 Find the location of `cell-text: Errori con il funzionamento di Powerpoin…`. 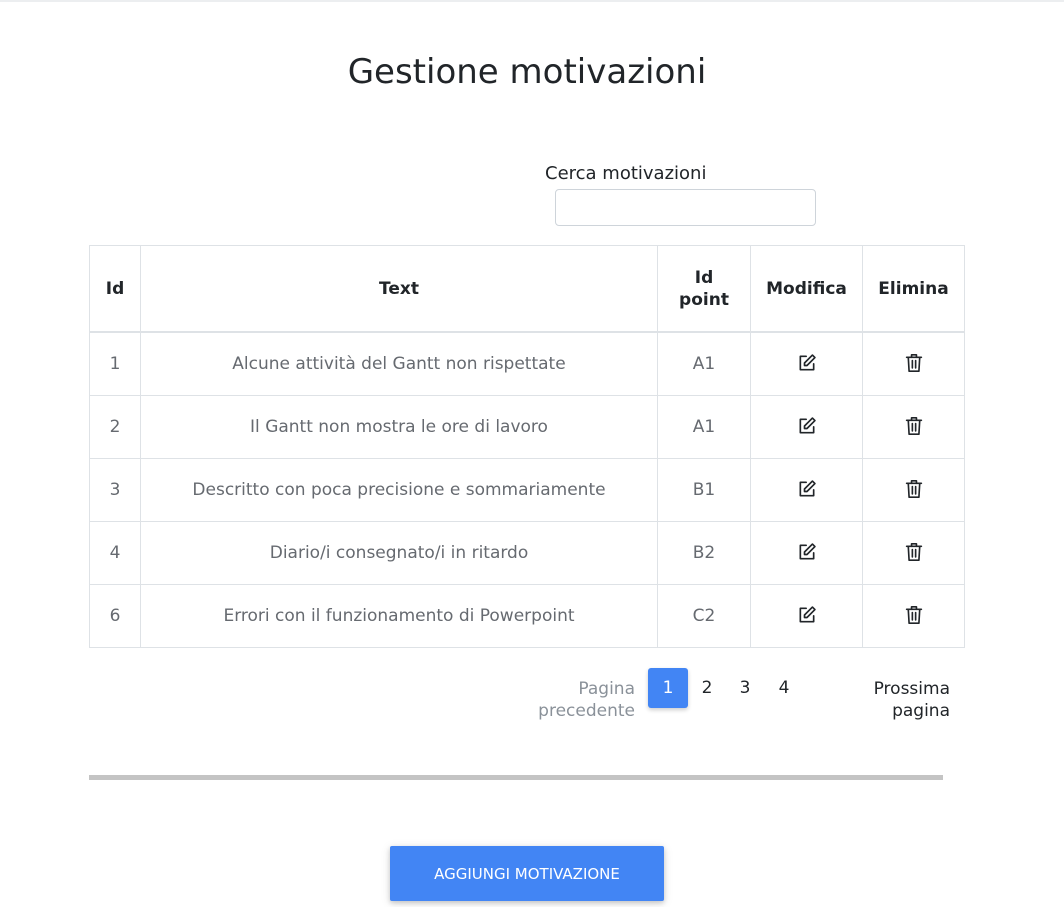

cell-text: Errori con il funzionamento di Powerpoin… is located at coordinates (399, 616).